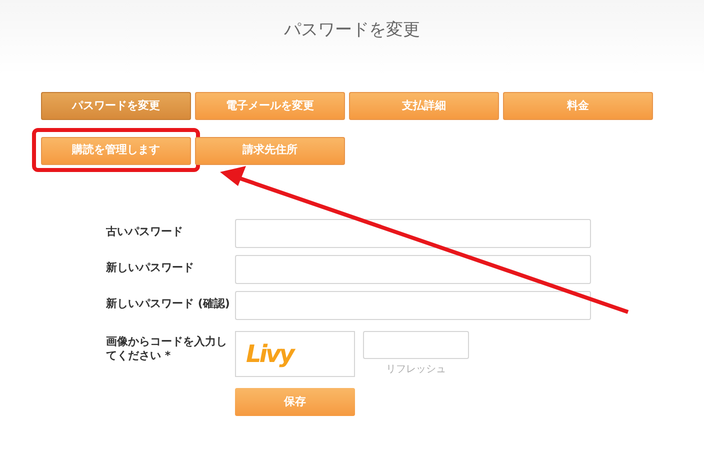 This screenshot has width=704, height=461. Describe the element at coordinates (416, 344) in the screenshot. I see `captcha-input` at that location.